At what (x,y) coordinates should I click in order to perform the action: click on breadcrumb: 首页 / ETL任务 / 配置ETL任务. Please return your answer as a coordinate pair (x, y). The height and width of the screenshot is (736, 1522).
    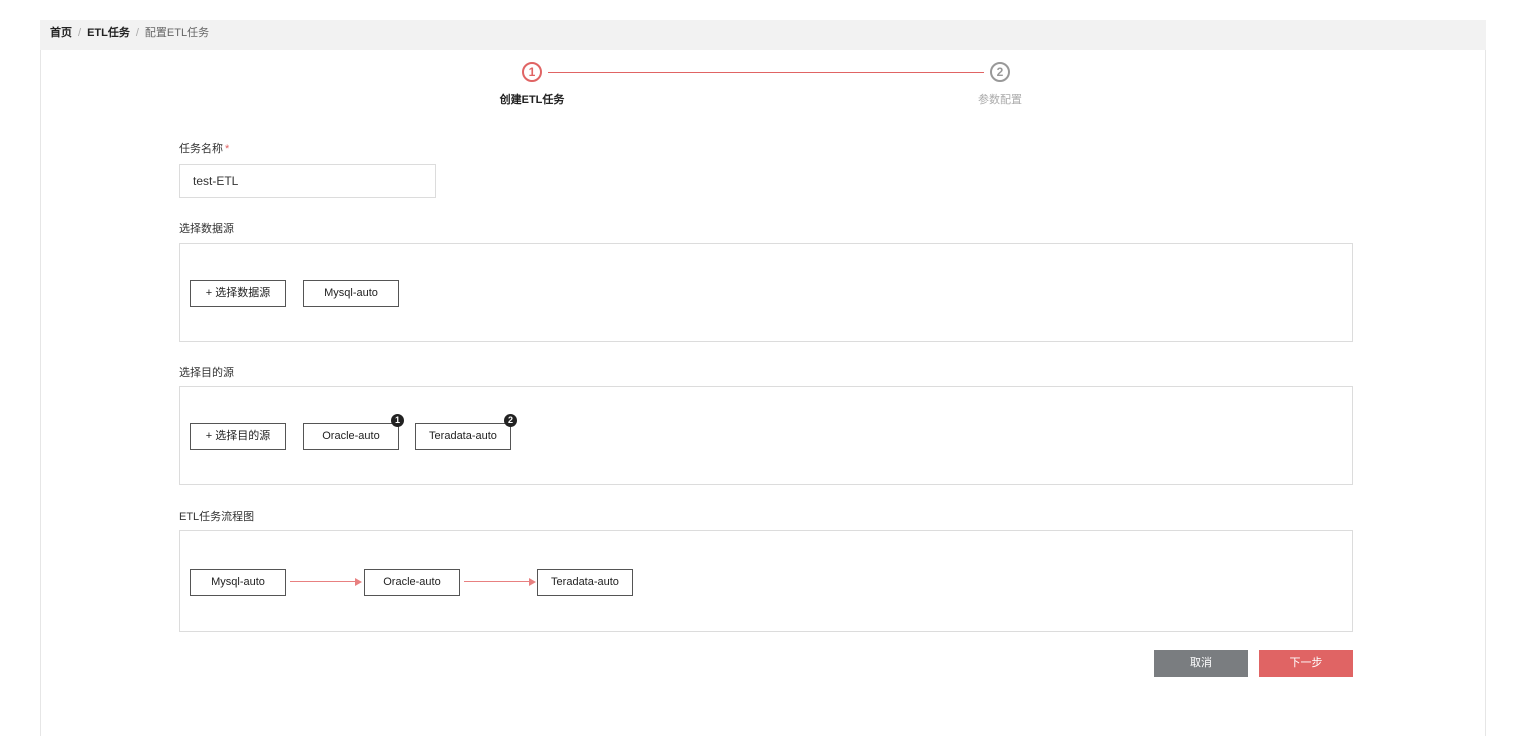
    Looking at the image, I should click on (129, 33).